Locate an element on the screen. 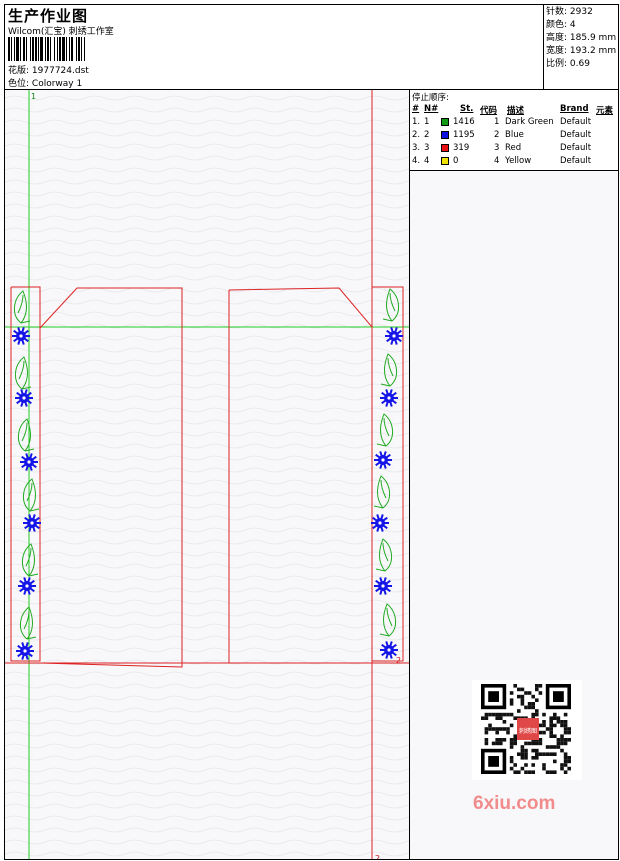 The width and height of the screenshot is (620, 861). marker-red-2-bottom: 2 is located at coordinates (377, 857).